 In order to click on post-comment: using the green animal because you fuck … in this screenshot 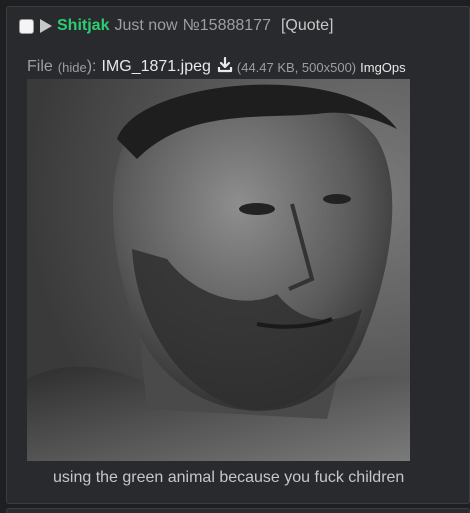, I will do `click(229, 477)`.